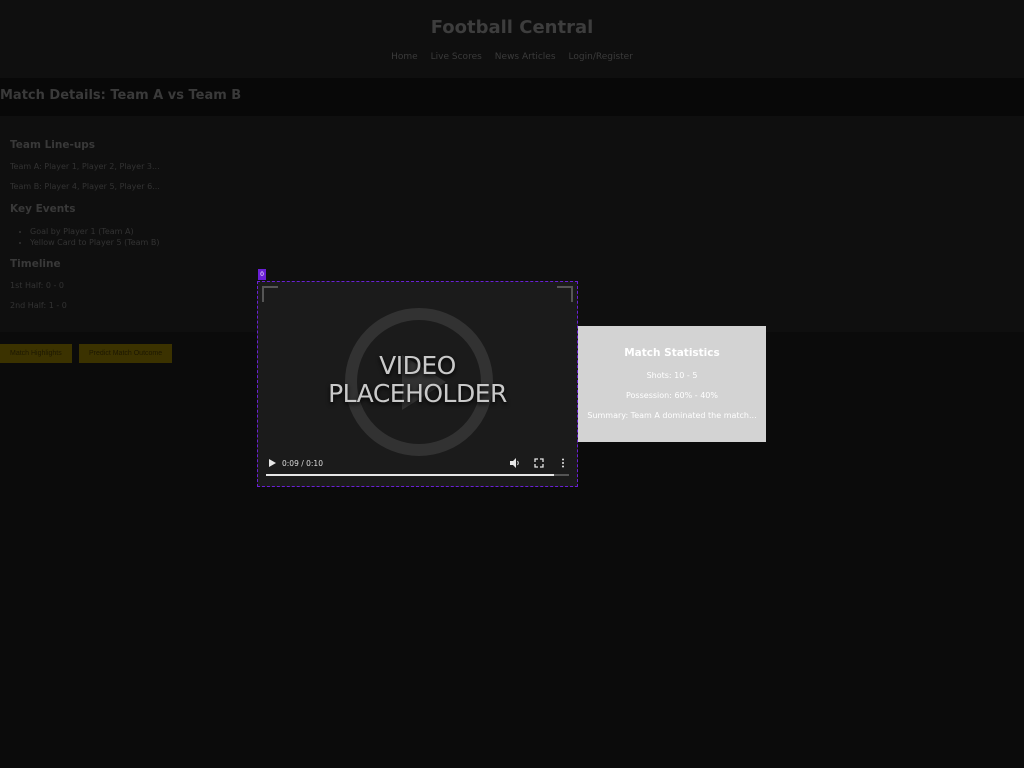 The width and height of the screenshot is (1024, 768). I want to click on video-placeholder-line1: VIDEO, so click(417, 365).